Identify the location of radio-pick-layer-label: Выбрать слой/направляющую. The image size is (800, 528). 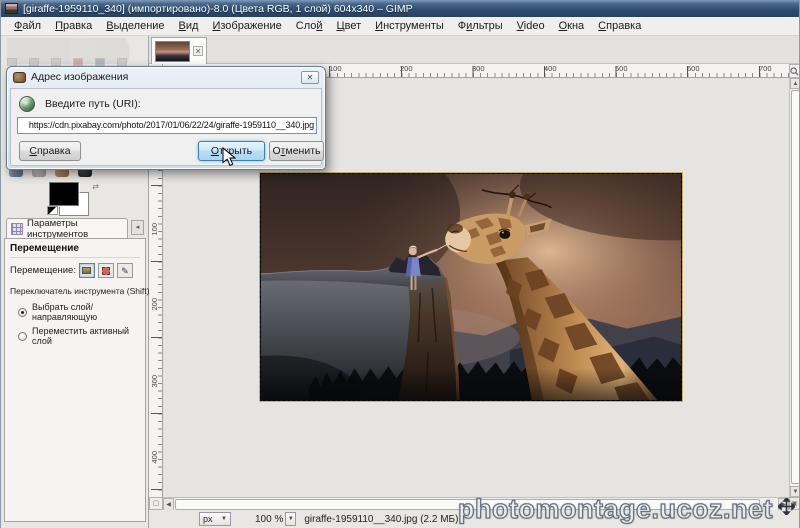
(65, 312).